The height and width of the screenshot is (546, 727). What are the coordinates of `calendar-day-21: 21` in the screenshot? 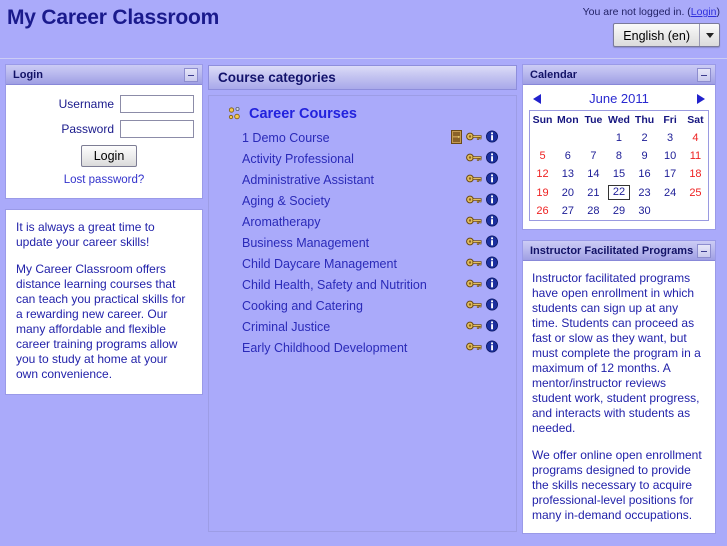 It's located at (594, 192).